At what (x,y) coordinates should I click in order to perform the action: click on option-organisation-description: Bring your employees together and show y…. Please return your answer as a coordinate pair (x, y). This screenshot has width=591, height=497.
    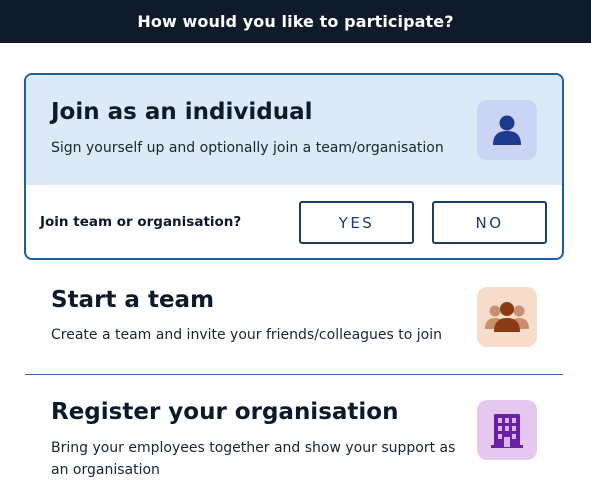
    Looking at the image, I should click on (253, 459).